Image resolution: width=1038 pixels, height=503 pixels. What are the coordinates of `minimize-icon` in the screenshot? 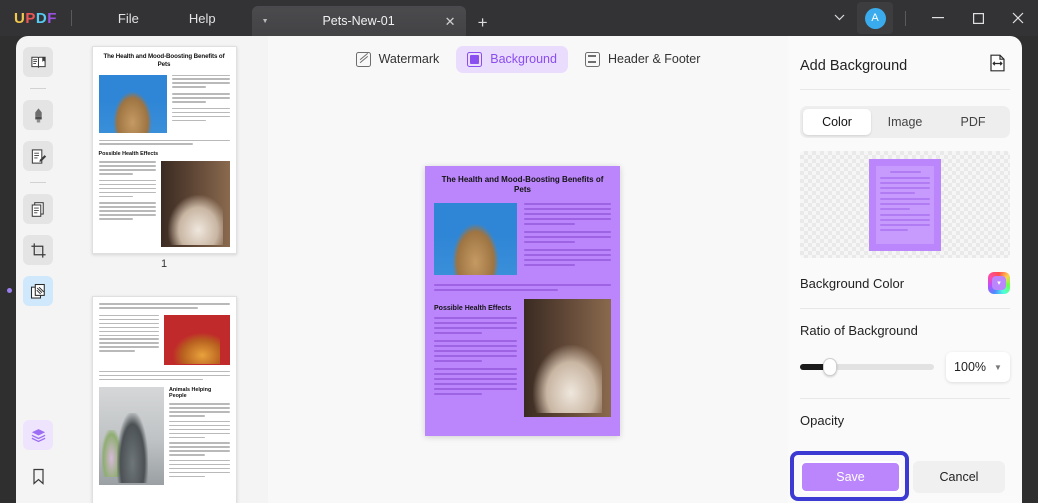 It's located at (938, 18).